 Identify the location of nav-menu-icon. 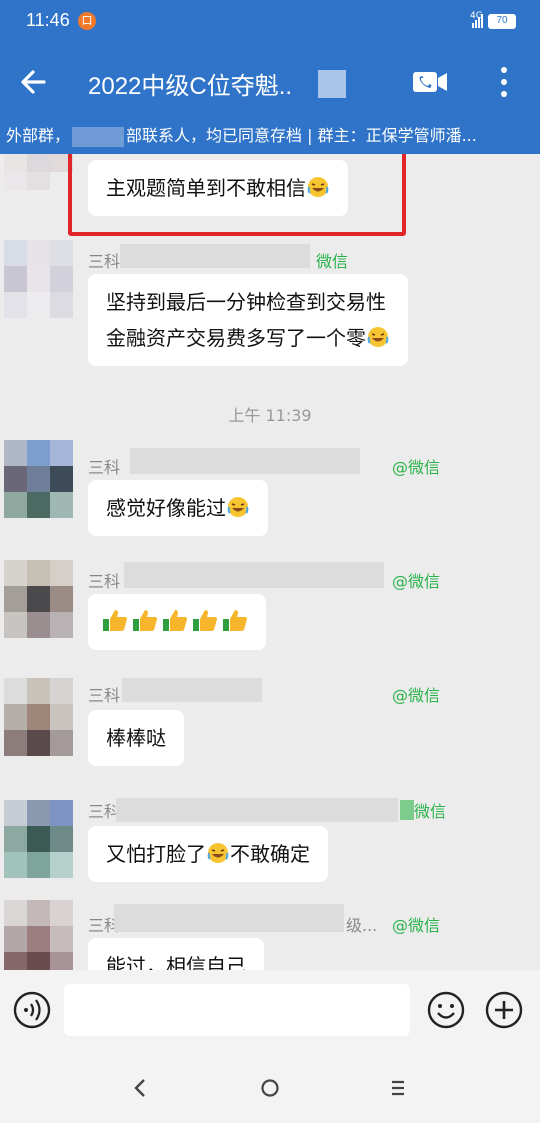
(398, 1088).